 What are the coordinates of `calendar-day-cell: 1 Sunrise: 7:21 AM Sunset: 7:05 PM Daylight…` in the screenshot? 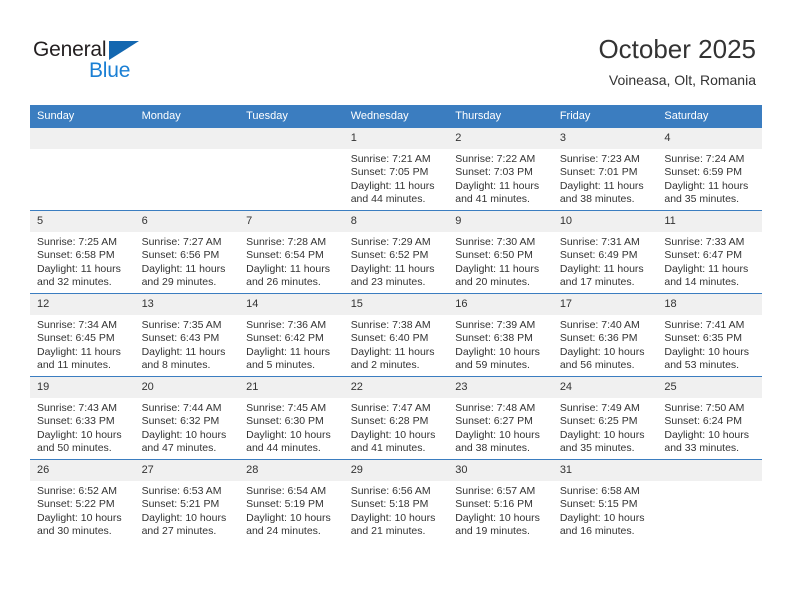 It's located at (396, 169).